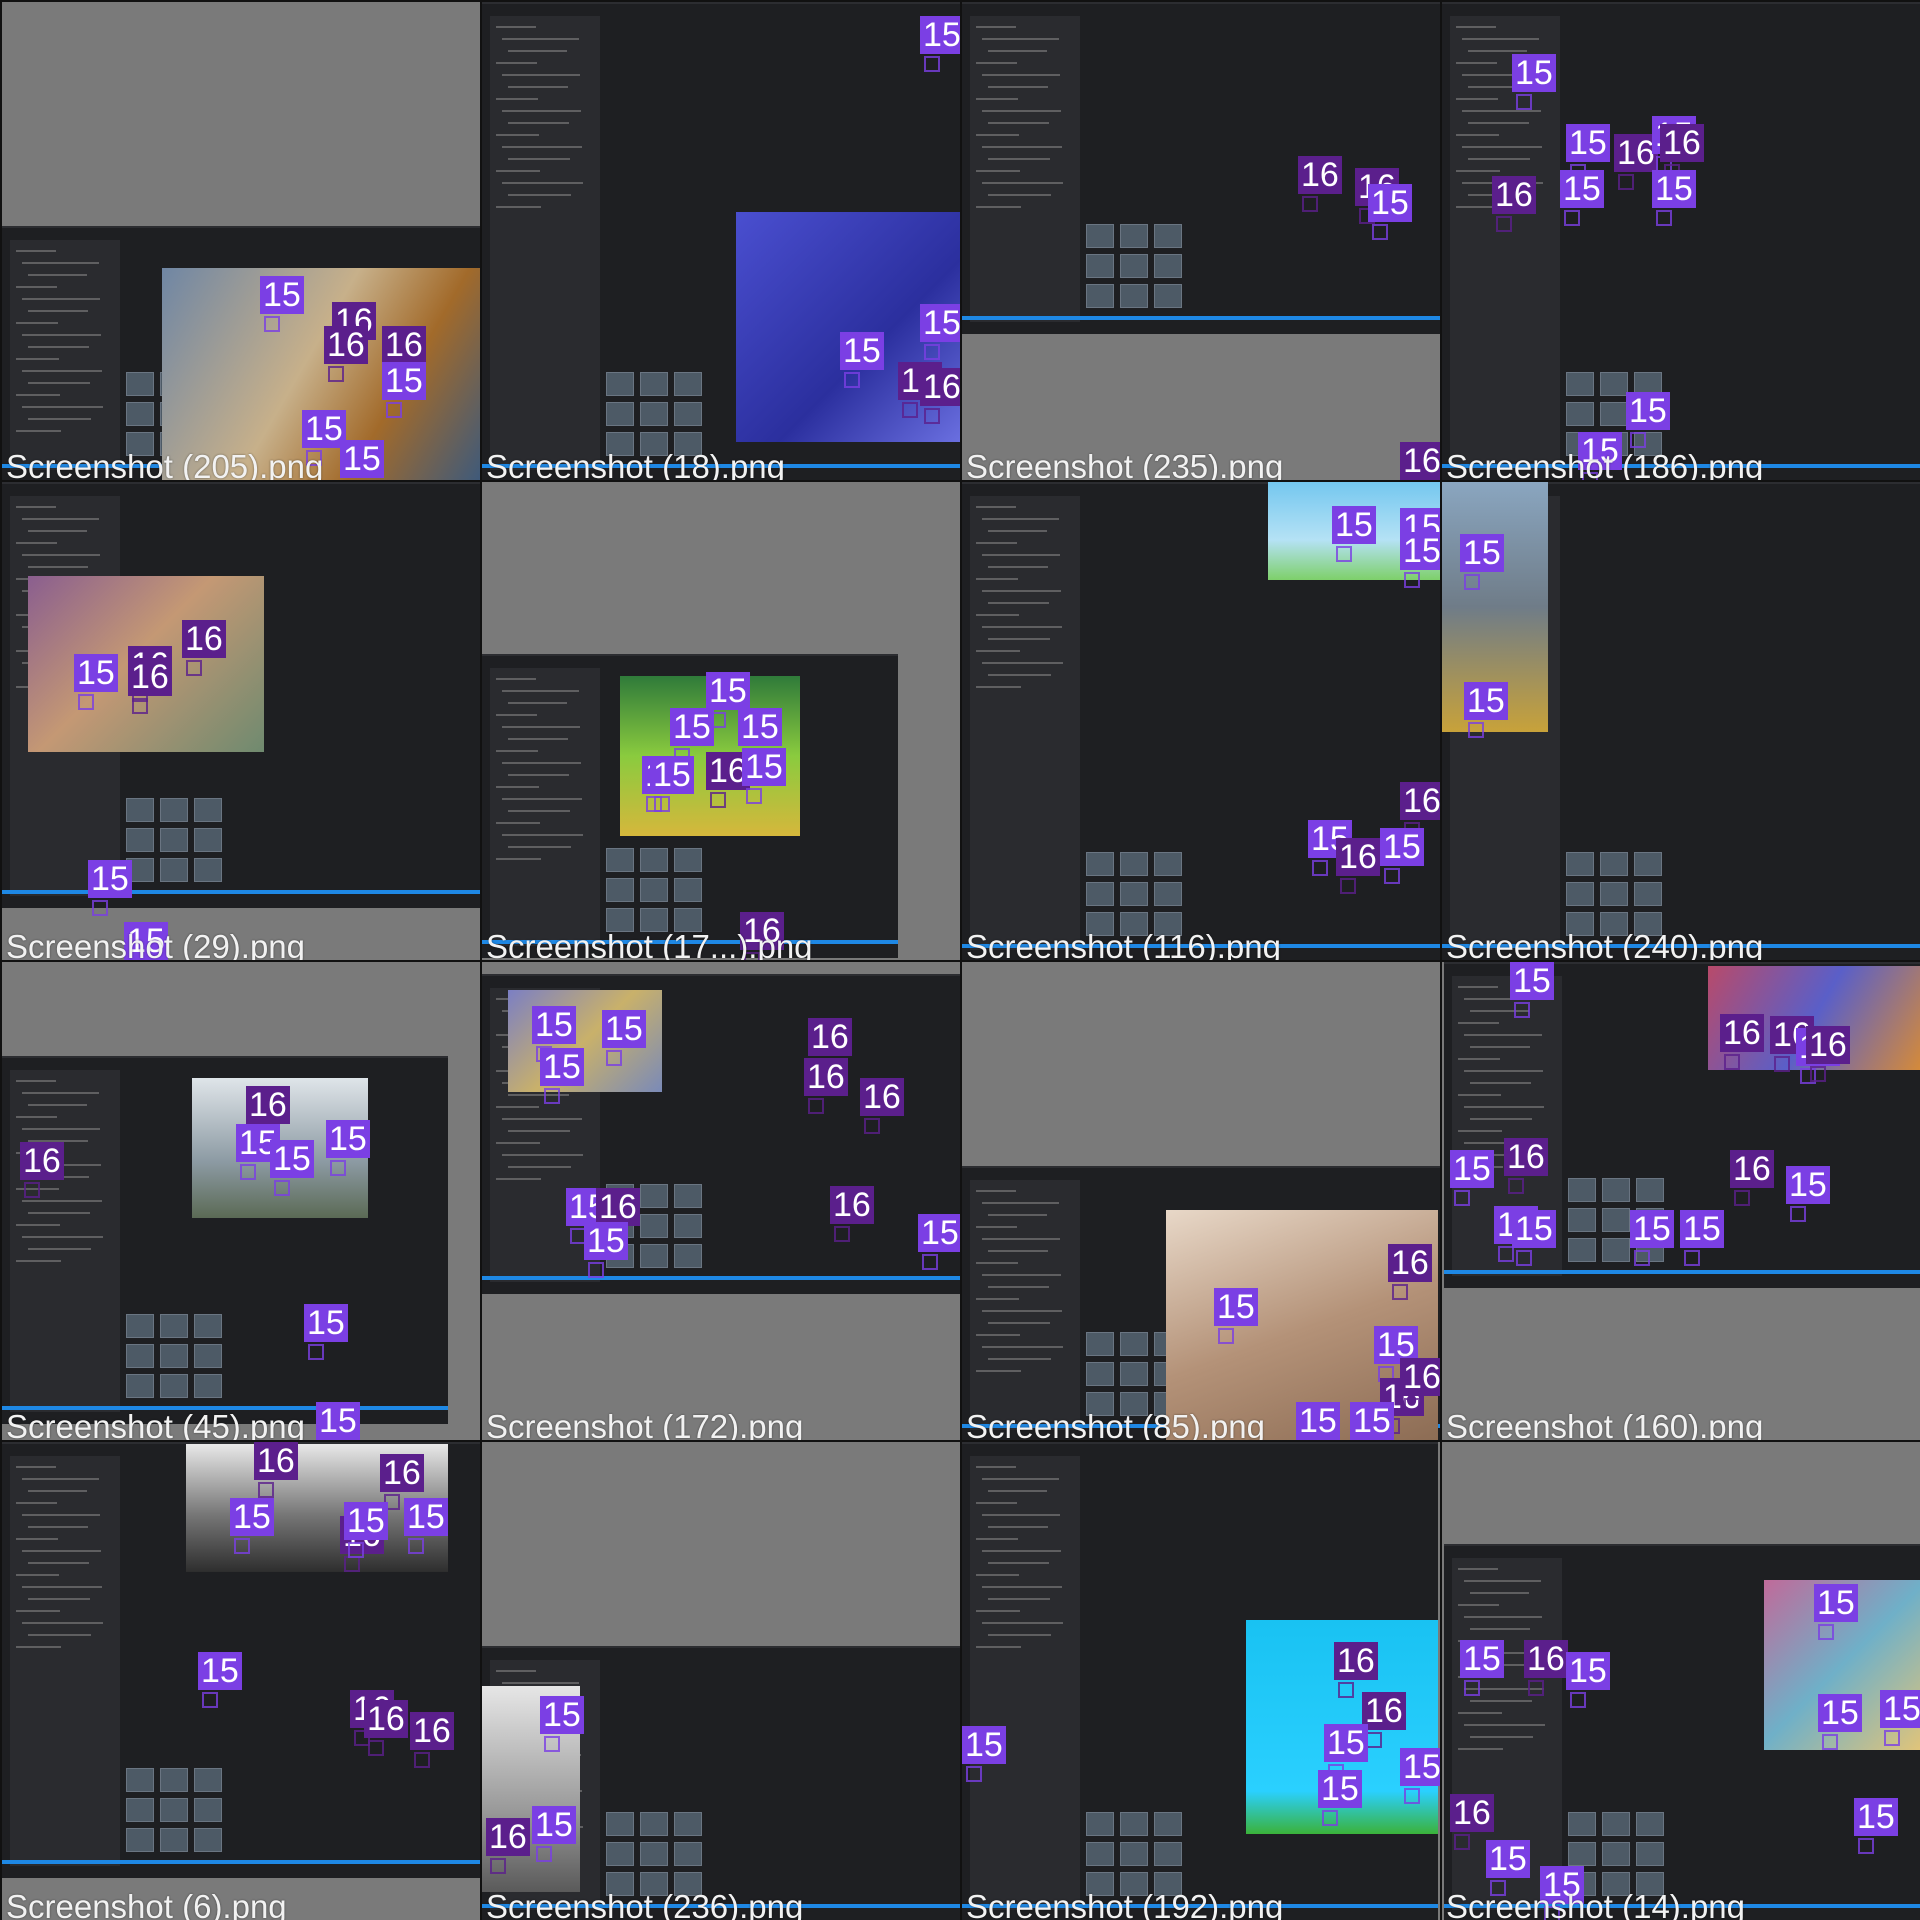 This screenshot has height=1920, width=1920. I want to click on grid-tile: 15 15 Screenshot (240).png, so click(1681, 721).